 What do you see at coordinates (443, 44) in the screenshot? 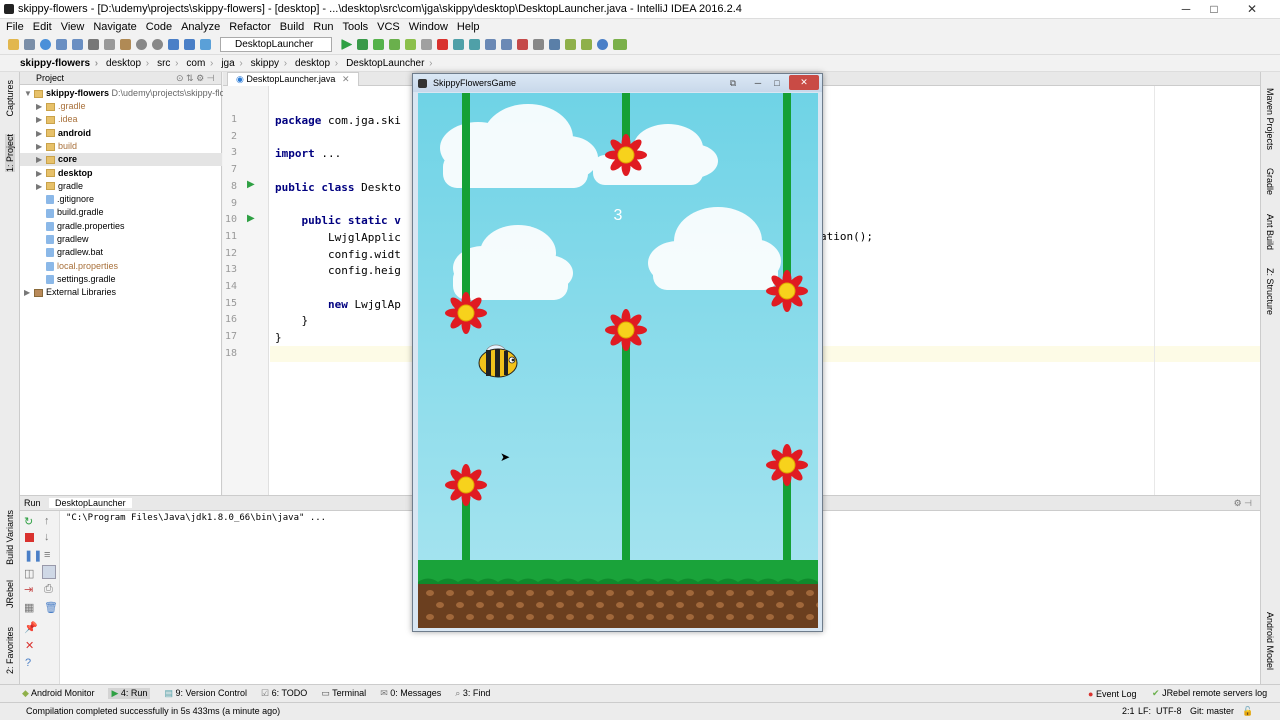
I see `stop-icon` at bounding box center [443, 44].